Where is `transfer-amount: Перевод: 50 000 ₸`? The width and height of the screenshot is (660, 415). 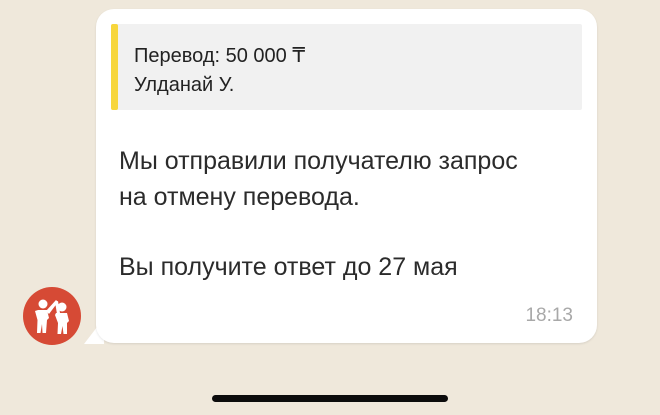
transfer-amount: Перевод: 50 000 ₸ is located at coordinates (220, 56).